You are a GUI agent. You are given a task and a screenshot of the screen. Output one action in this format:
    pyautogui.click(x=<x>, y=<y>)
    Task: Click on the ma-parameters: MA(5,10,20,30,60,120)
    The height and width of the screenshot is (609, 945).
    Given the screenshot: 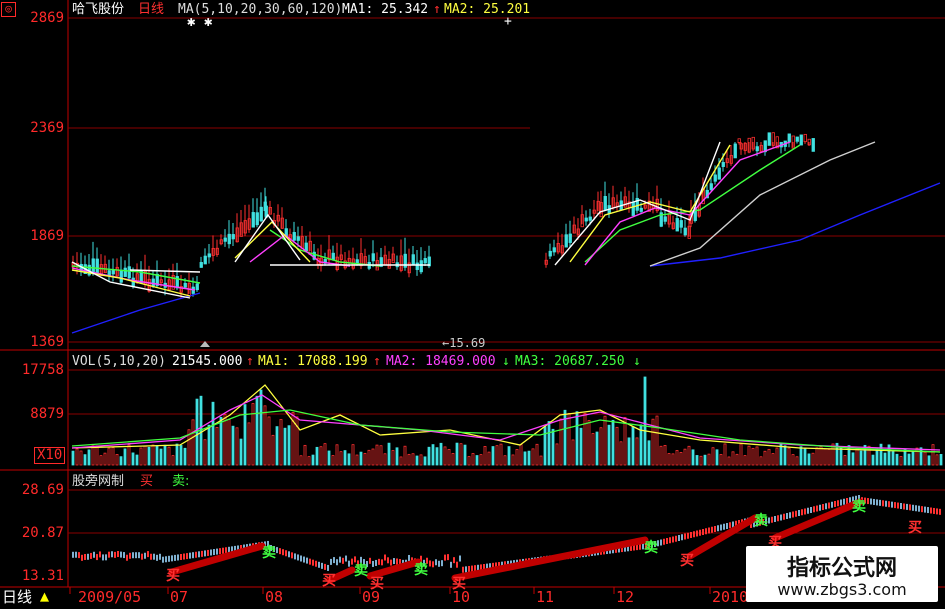 What is the action you would take?
    pyautogui.click(x=260, y=9)
    